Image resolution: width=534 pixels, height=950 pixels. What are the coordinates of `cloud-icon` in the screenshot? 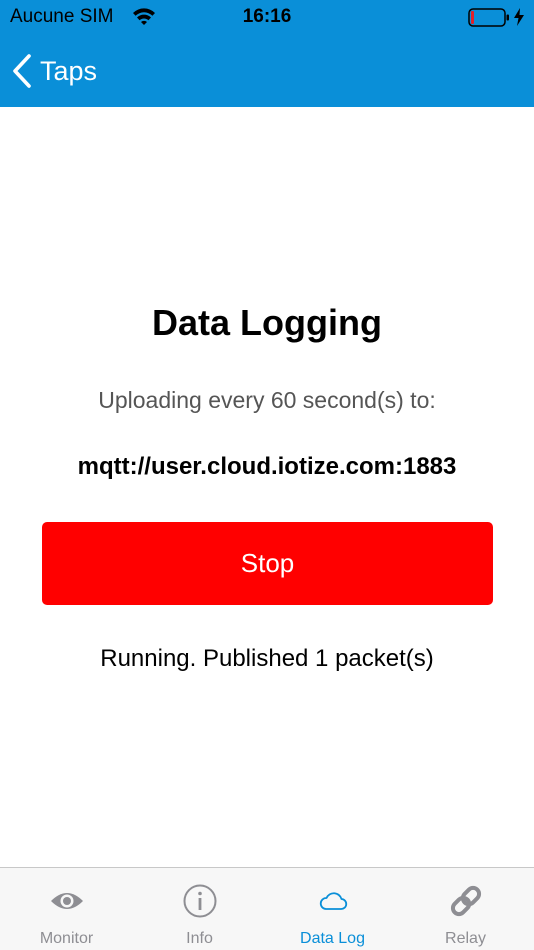 It's located at (332, 901).